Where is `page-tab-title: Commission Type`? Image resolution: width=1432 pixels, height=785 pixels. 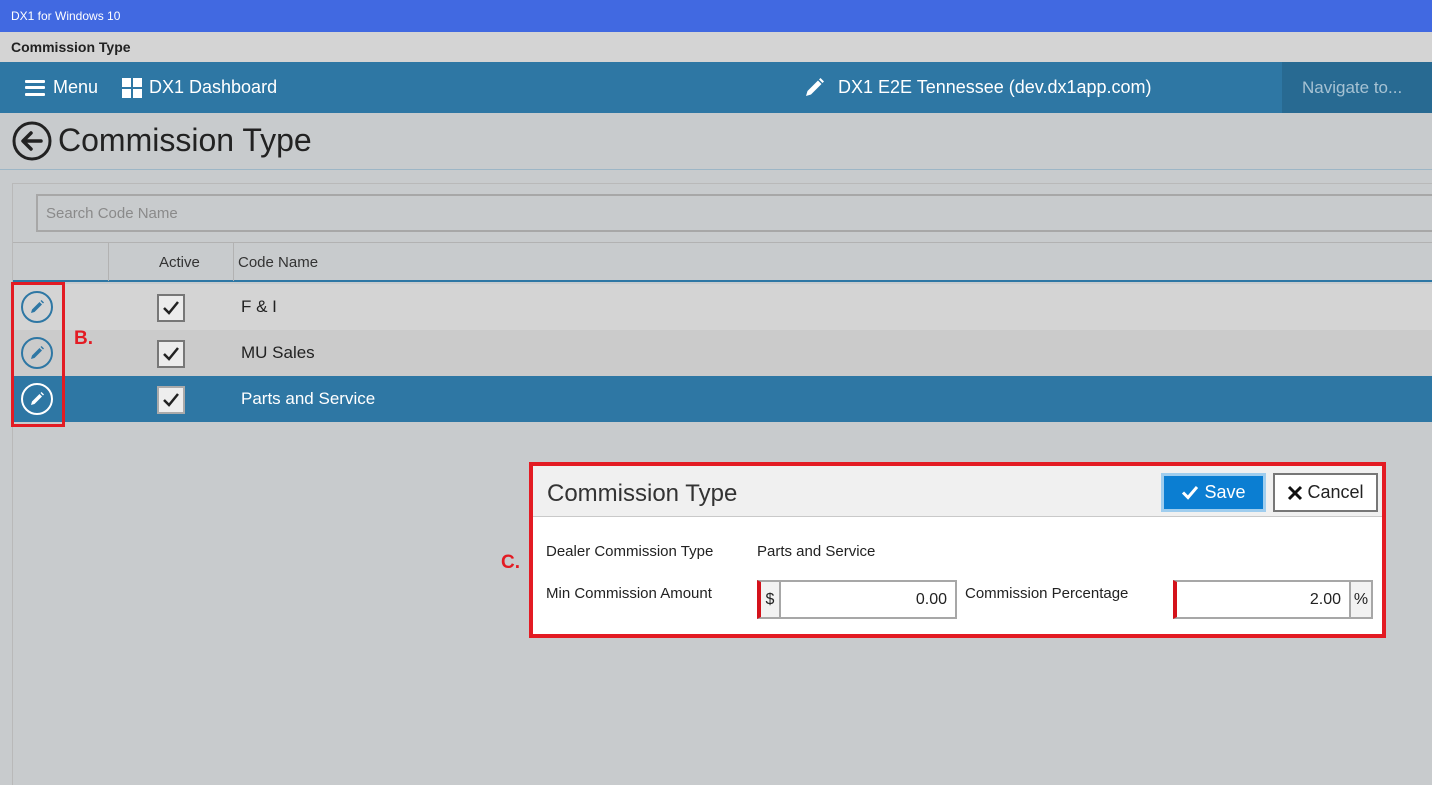
page-tab-title: Commission Type is located at coordinates (71, 47).